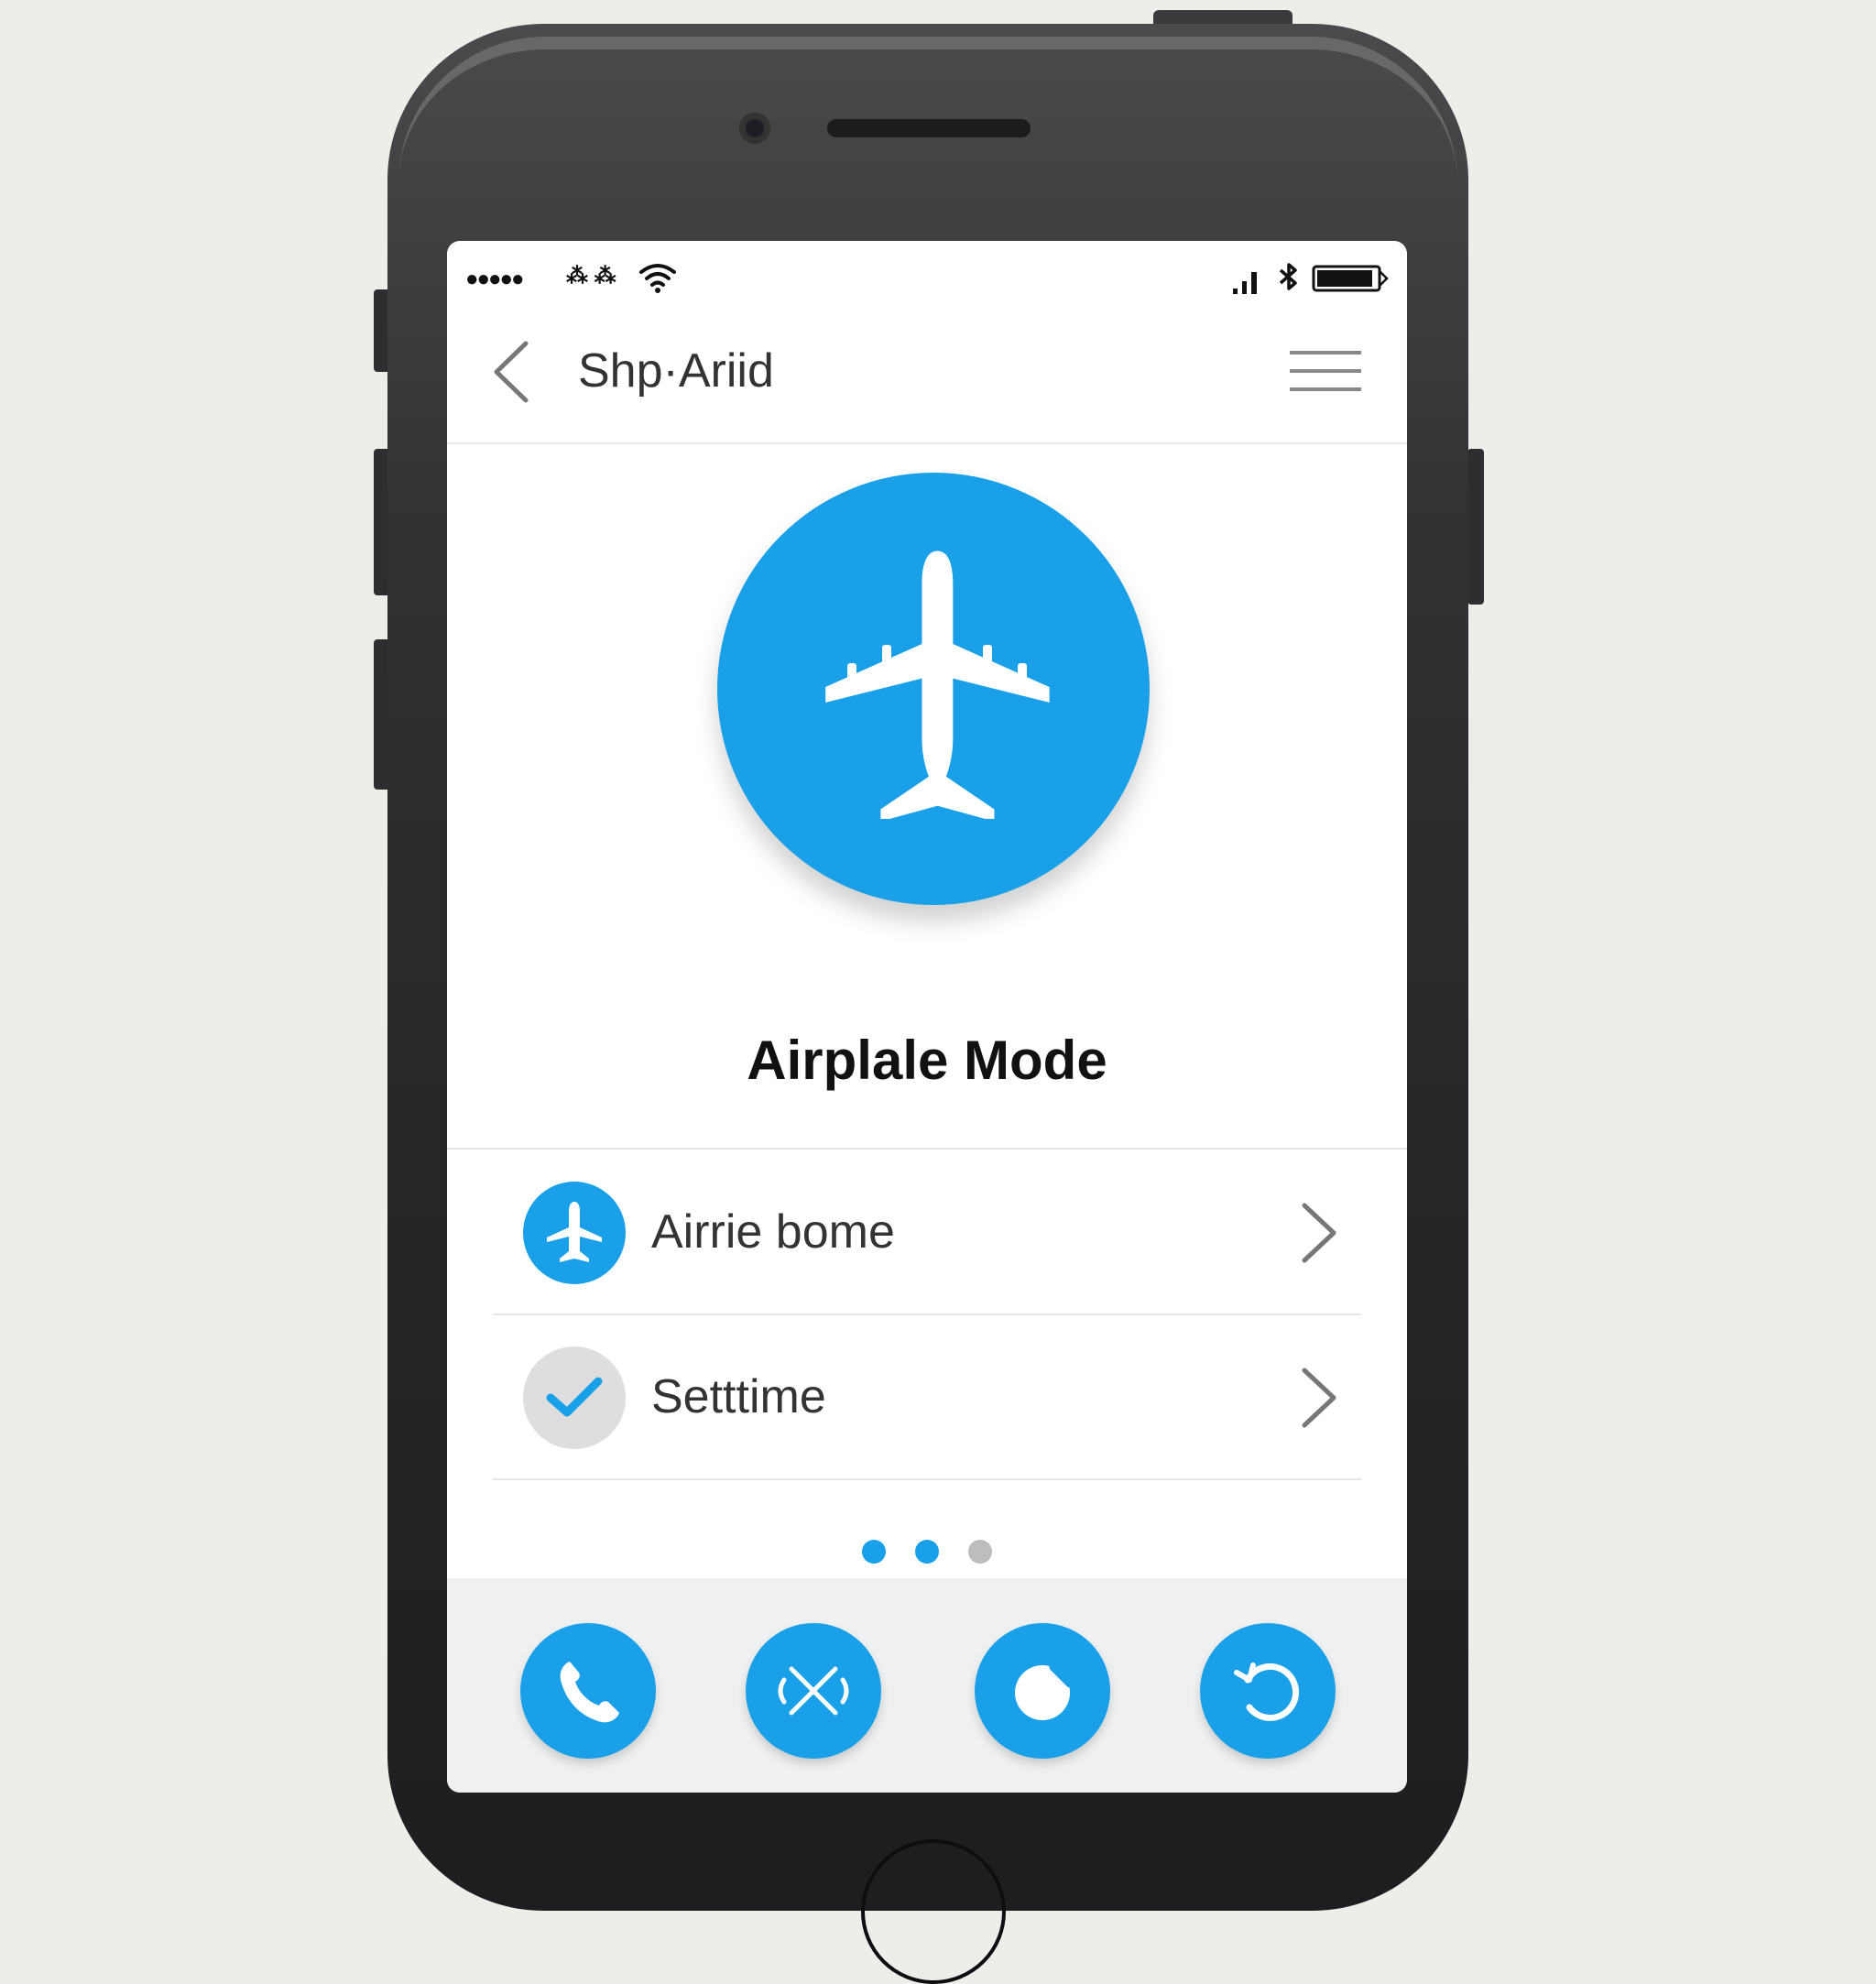 The width and height of the screenshot is (1876, 1984). Describe the element at coordinates (1325, 372) in the screenshot. I see `hamburger-menu-icon` at that location.